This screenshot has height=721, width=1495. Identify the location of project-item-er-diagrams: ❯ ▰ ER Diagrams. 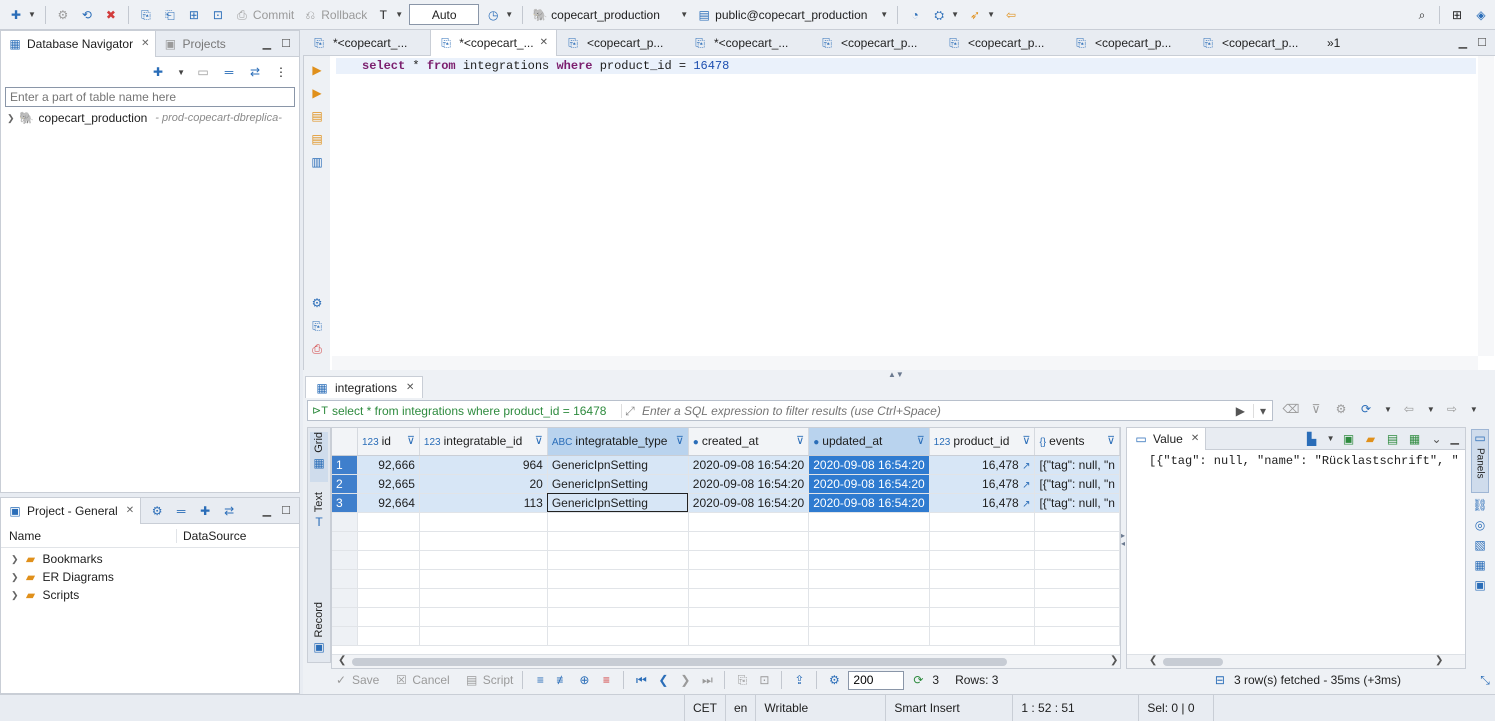
(150, 577).